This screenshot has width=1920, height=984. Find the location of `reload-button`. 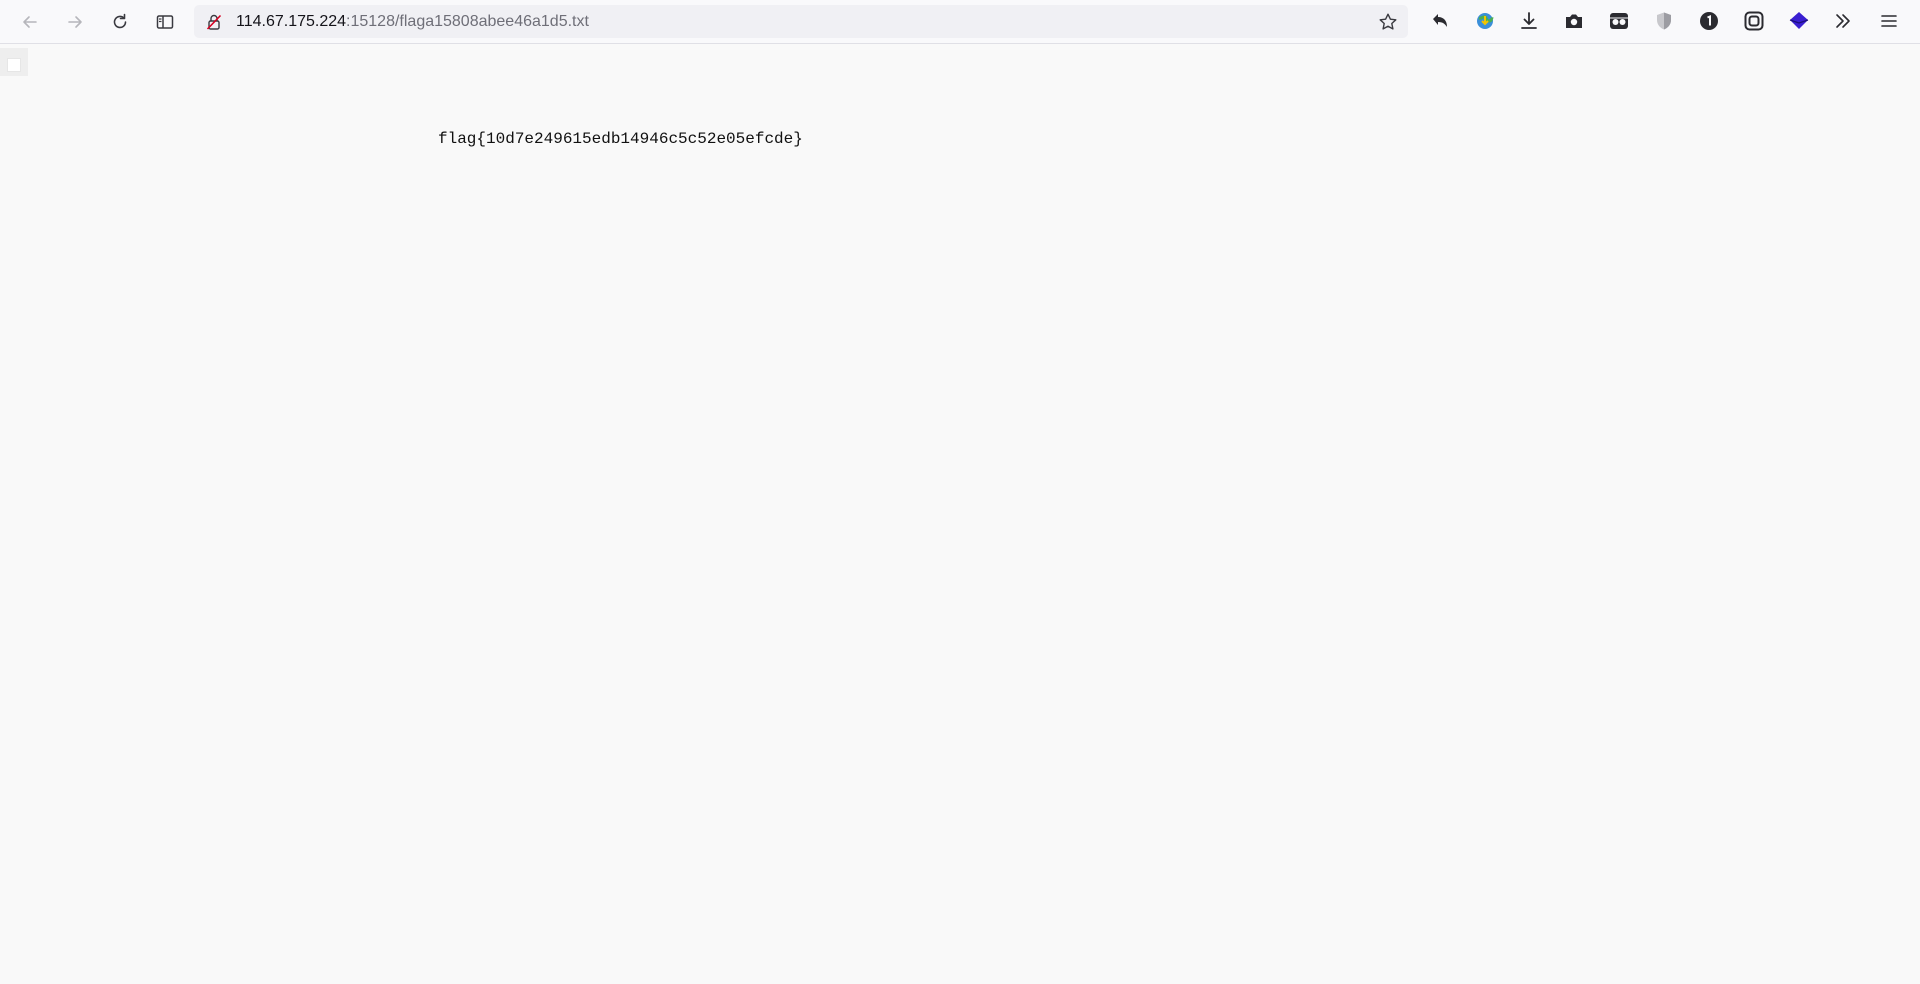

reload-button is located at coordinates (120, 22).